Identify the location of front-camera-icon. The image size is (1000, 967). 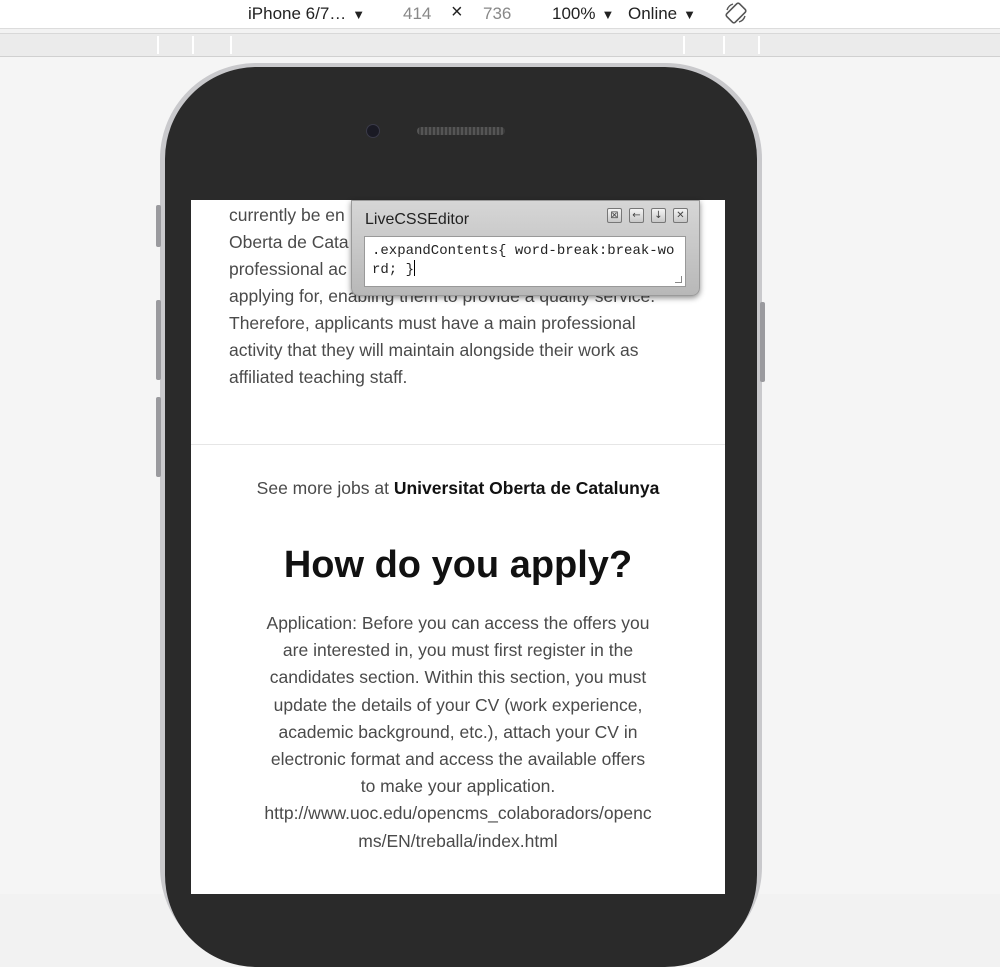
(373, 131).